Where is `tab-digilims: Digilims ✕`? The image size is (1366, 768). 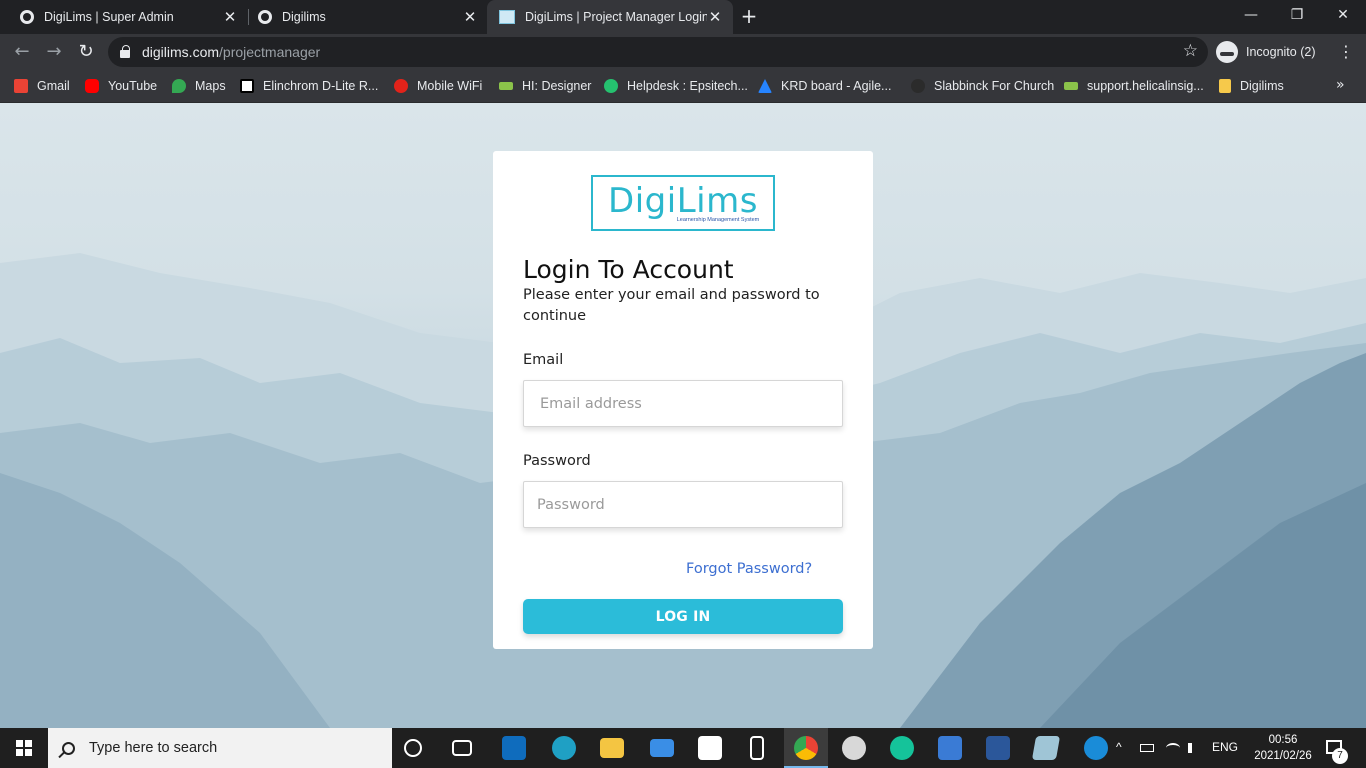 tab-digilims: Digilims ✕ is located at coordinates (363, 17).